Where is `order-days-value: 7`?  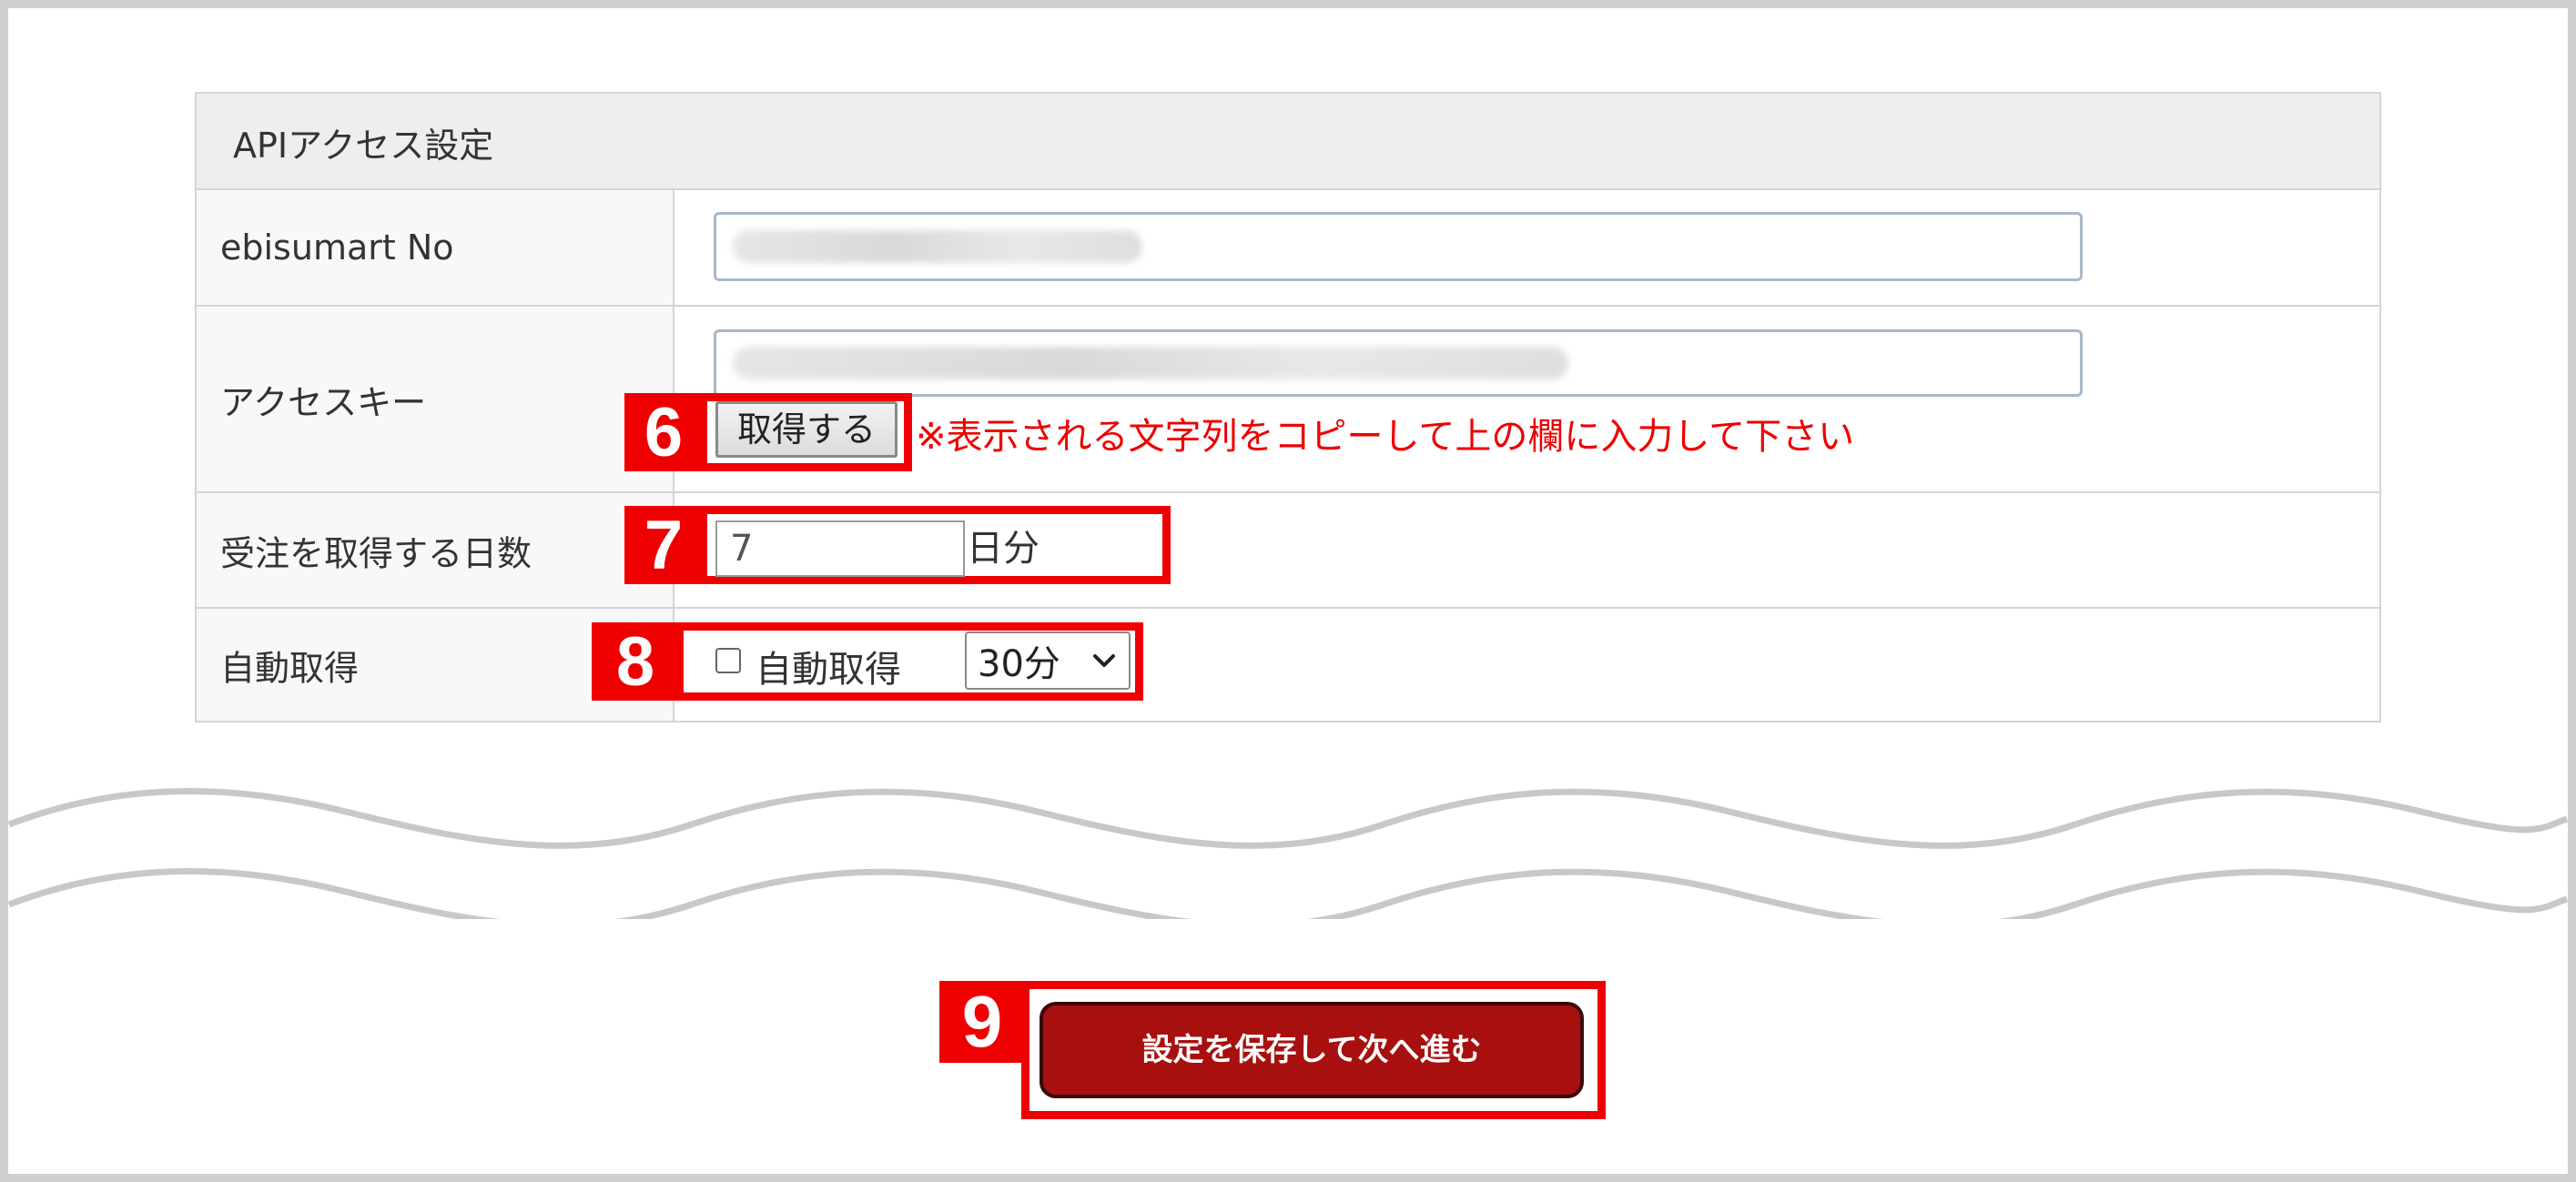
order-days-value: 7 is located at coordinates (742, 549).